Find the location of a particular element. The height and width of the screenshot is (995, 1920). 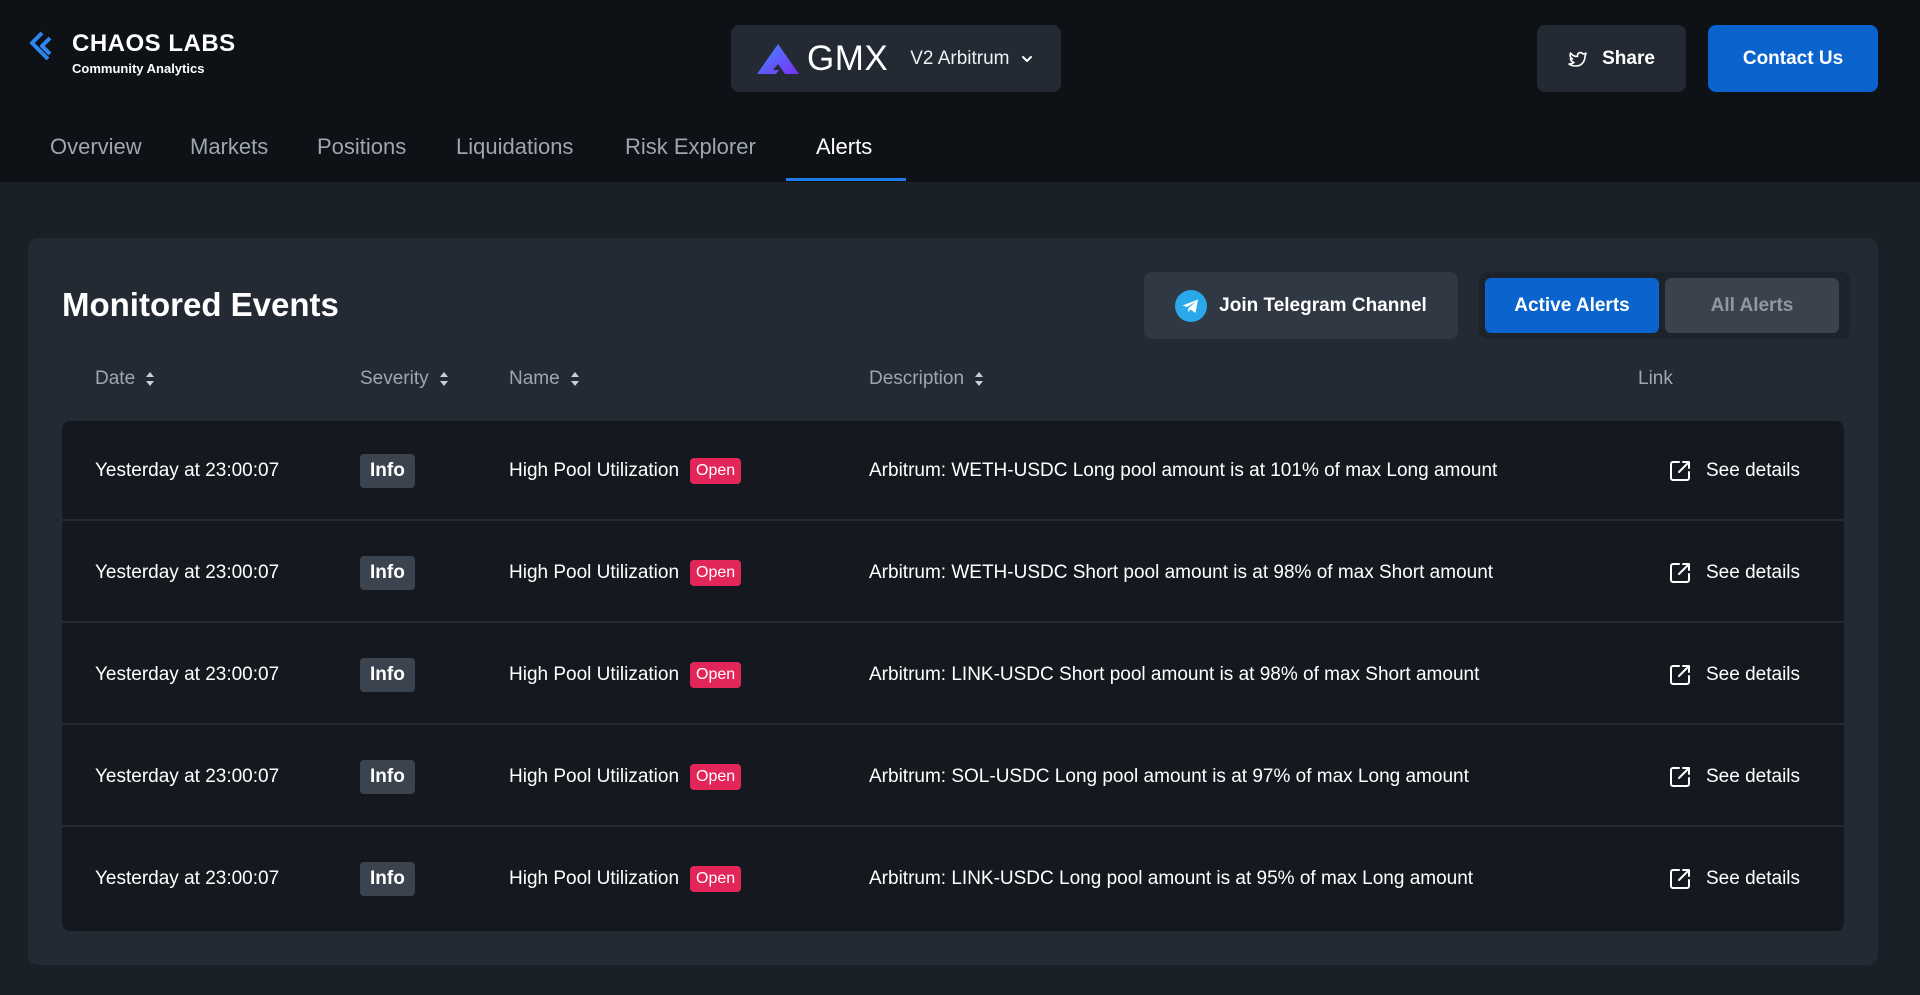

tab-markets: Markets is located at coordinates (229, 153).